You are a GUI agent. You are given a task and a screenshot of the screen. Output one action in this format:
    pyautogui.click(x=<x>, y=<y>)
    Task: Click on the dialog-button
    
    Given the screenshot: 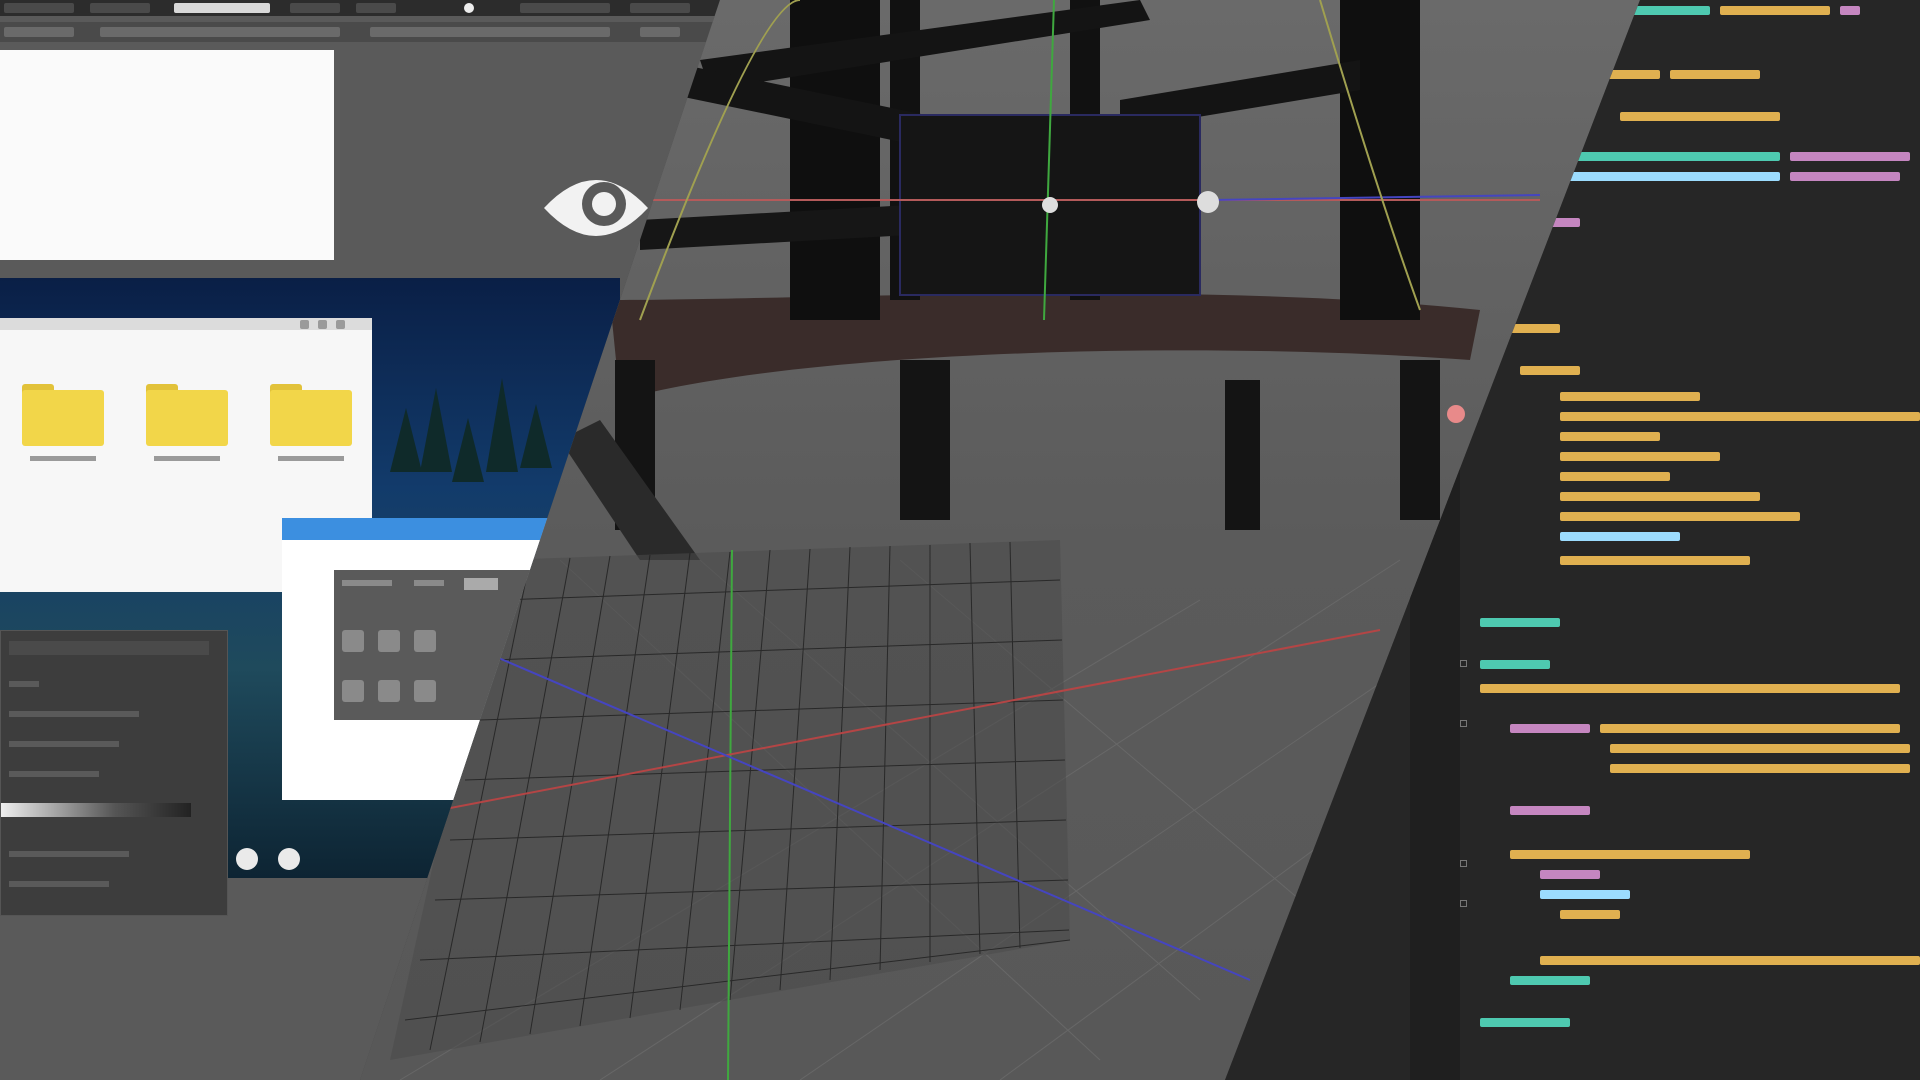 What is the action you would take?
    pyautogui.click(x=481, y=584)
    